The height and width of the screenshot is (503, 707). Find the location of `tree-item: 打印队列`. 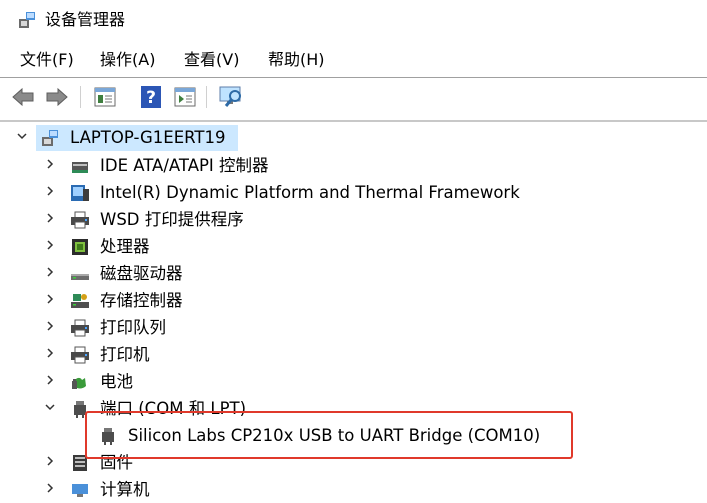

tree-item: 打印队列 is located at coordinates (353, 327).